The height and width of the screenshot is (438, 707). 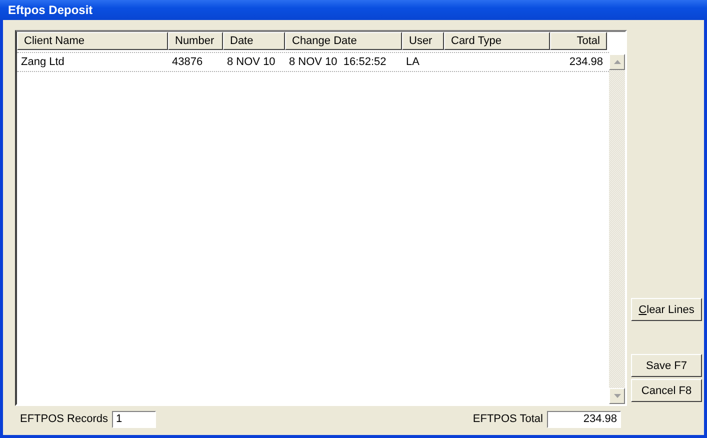 What do you see at coordinates (413, 62) in the screenshot?
I see `table-cell: LA` at bounding box center [413, 62].